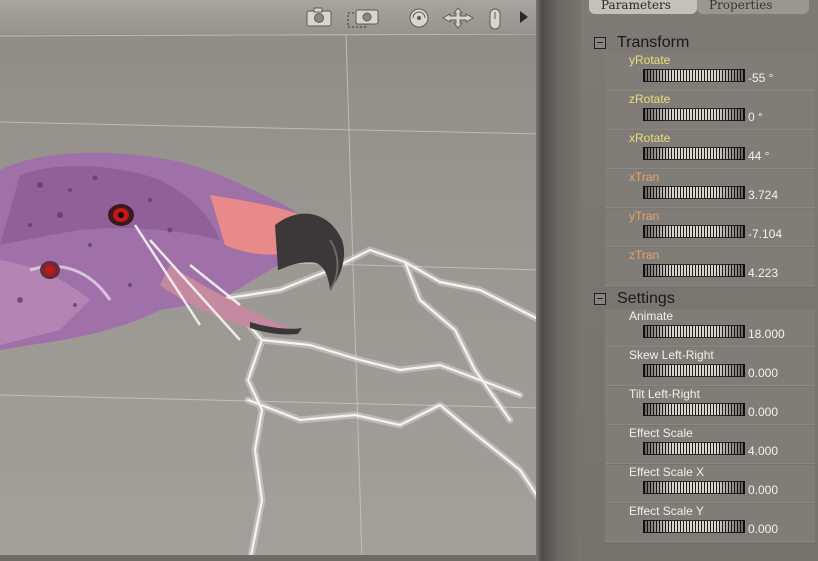  Describe the element at coordinates (172, 251) in the screenshot. I see `vulture-head` at that location.